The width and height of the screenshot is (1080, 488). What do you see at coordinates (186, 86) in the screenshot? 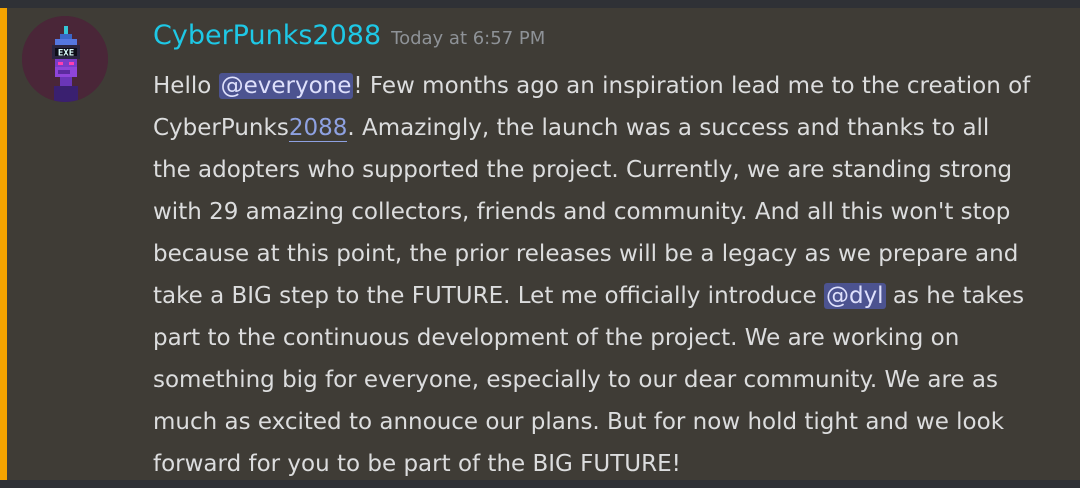
I see `text-segment: Hello` at bounding box center [186, 86].